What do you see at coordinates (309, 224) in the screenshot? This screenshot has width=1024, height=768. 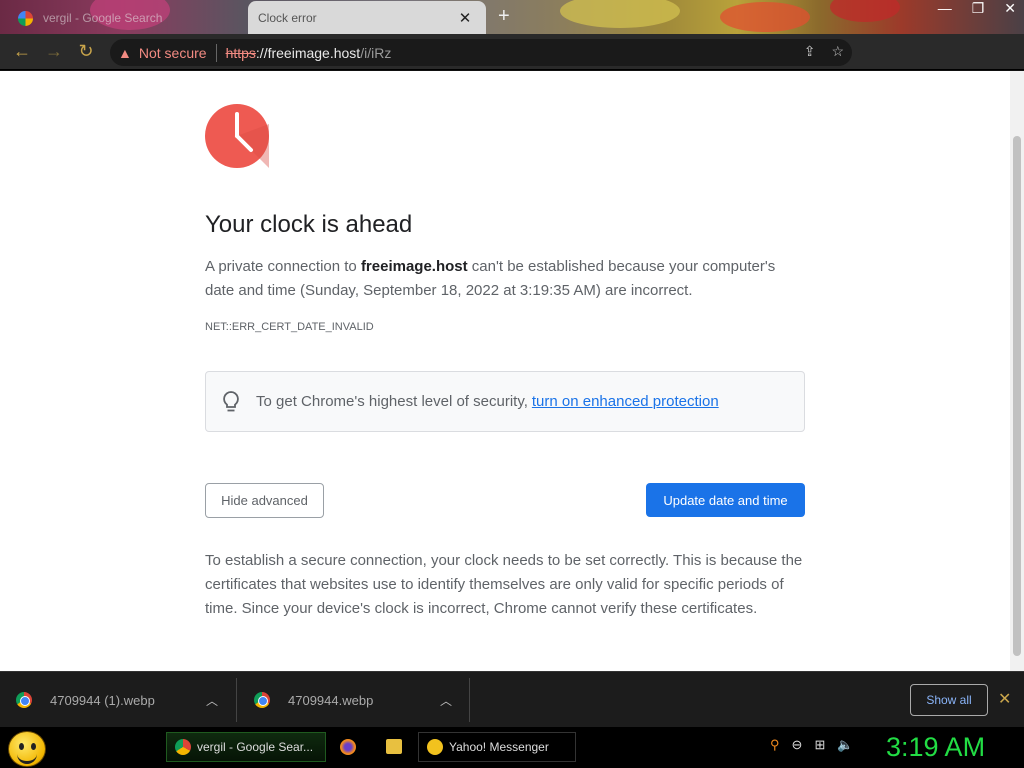 I see `page-title: Your clock is ahead` at bounding box center [309, 224].